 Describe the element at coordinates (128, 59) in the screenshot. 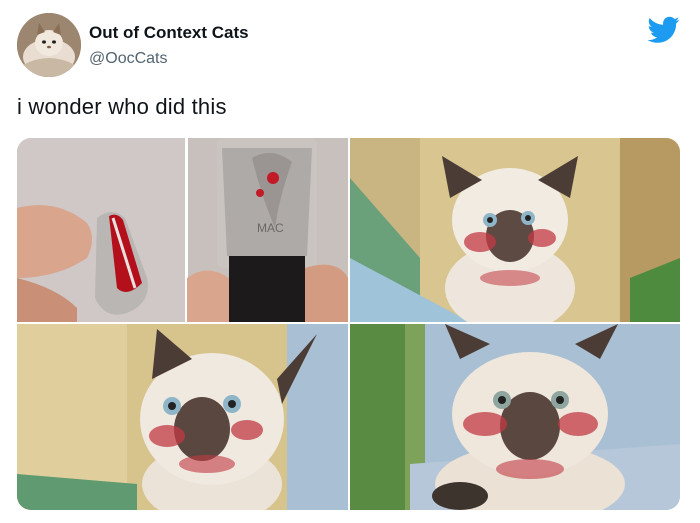

I see `account-handle: @OocCats` at that location.